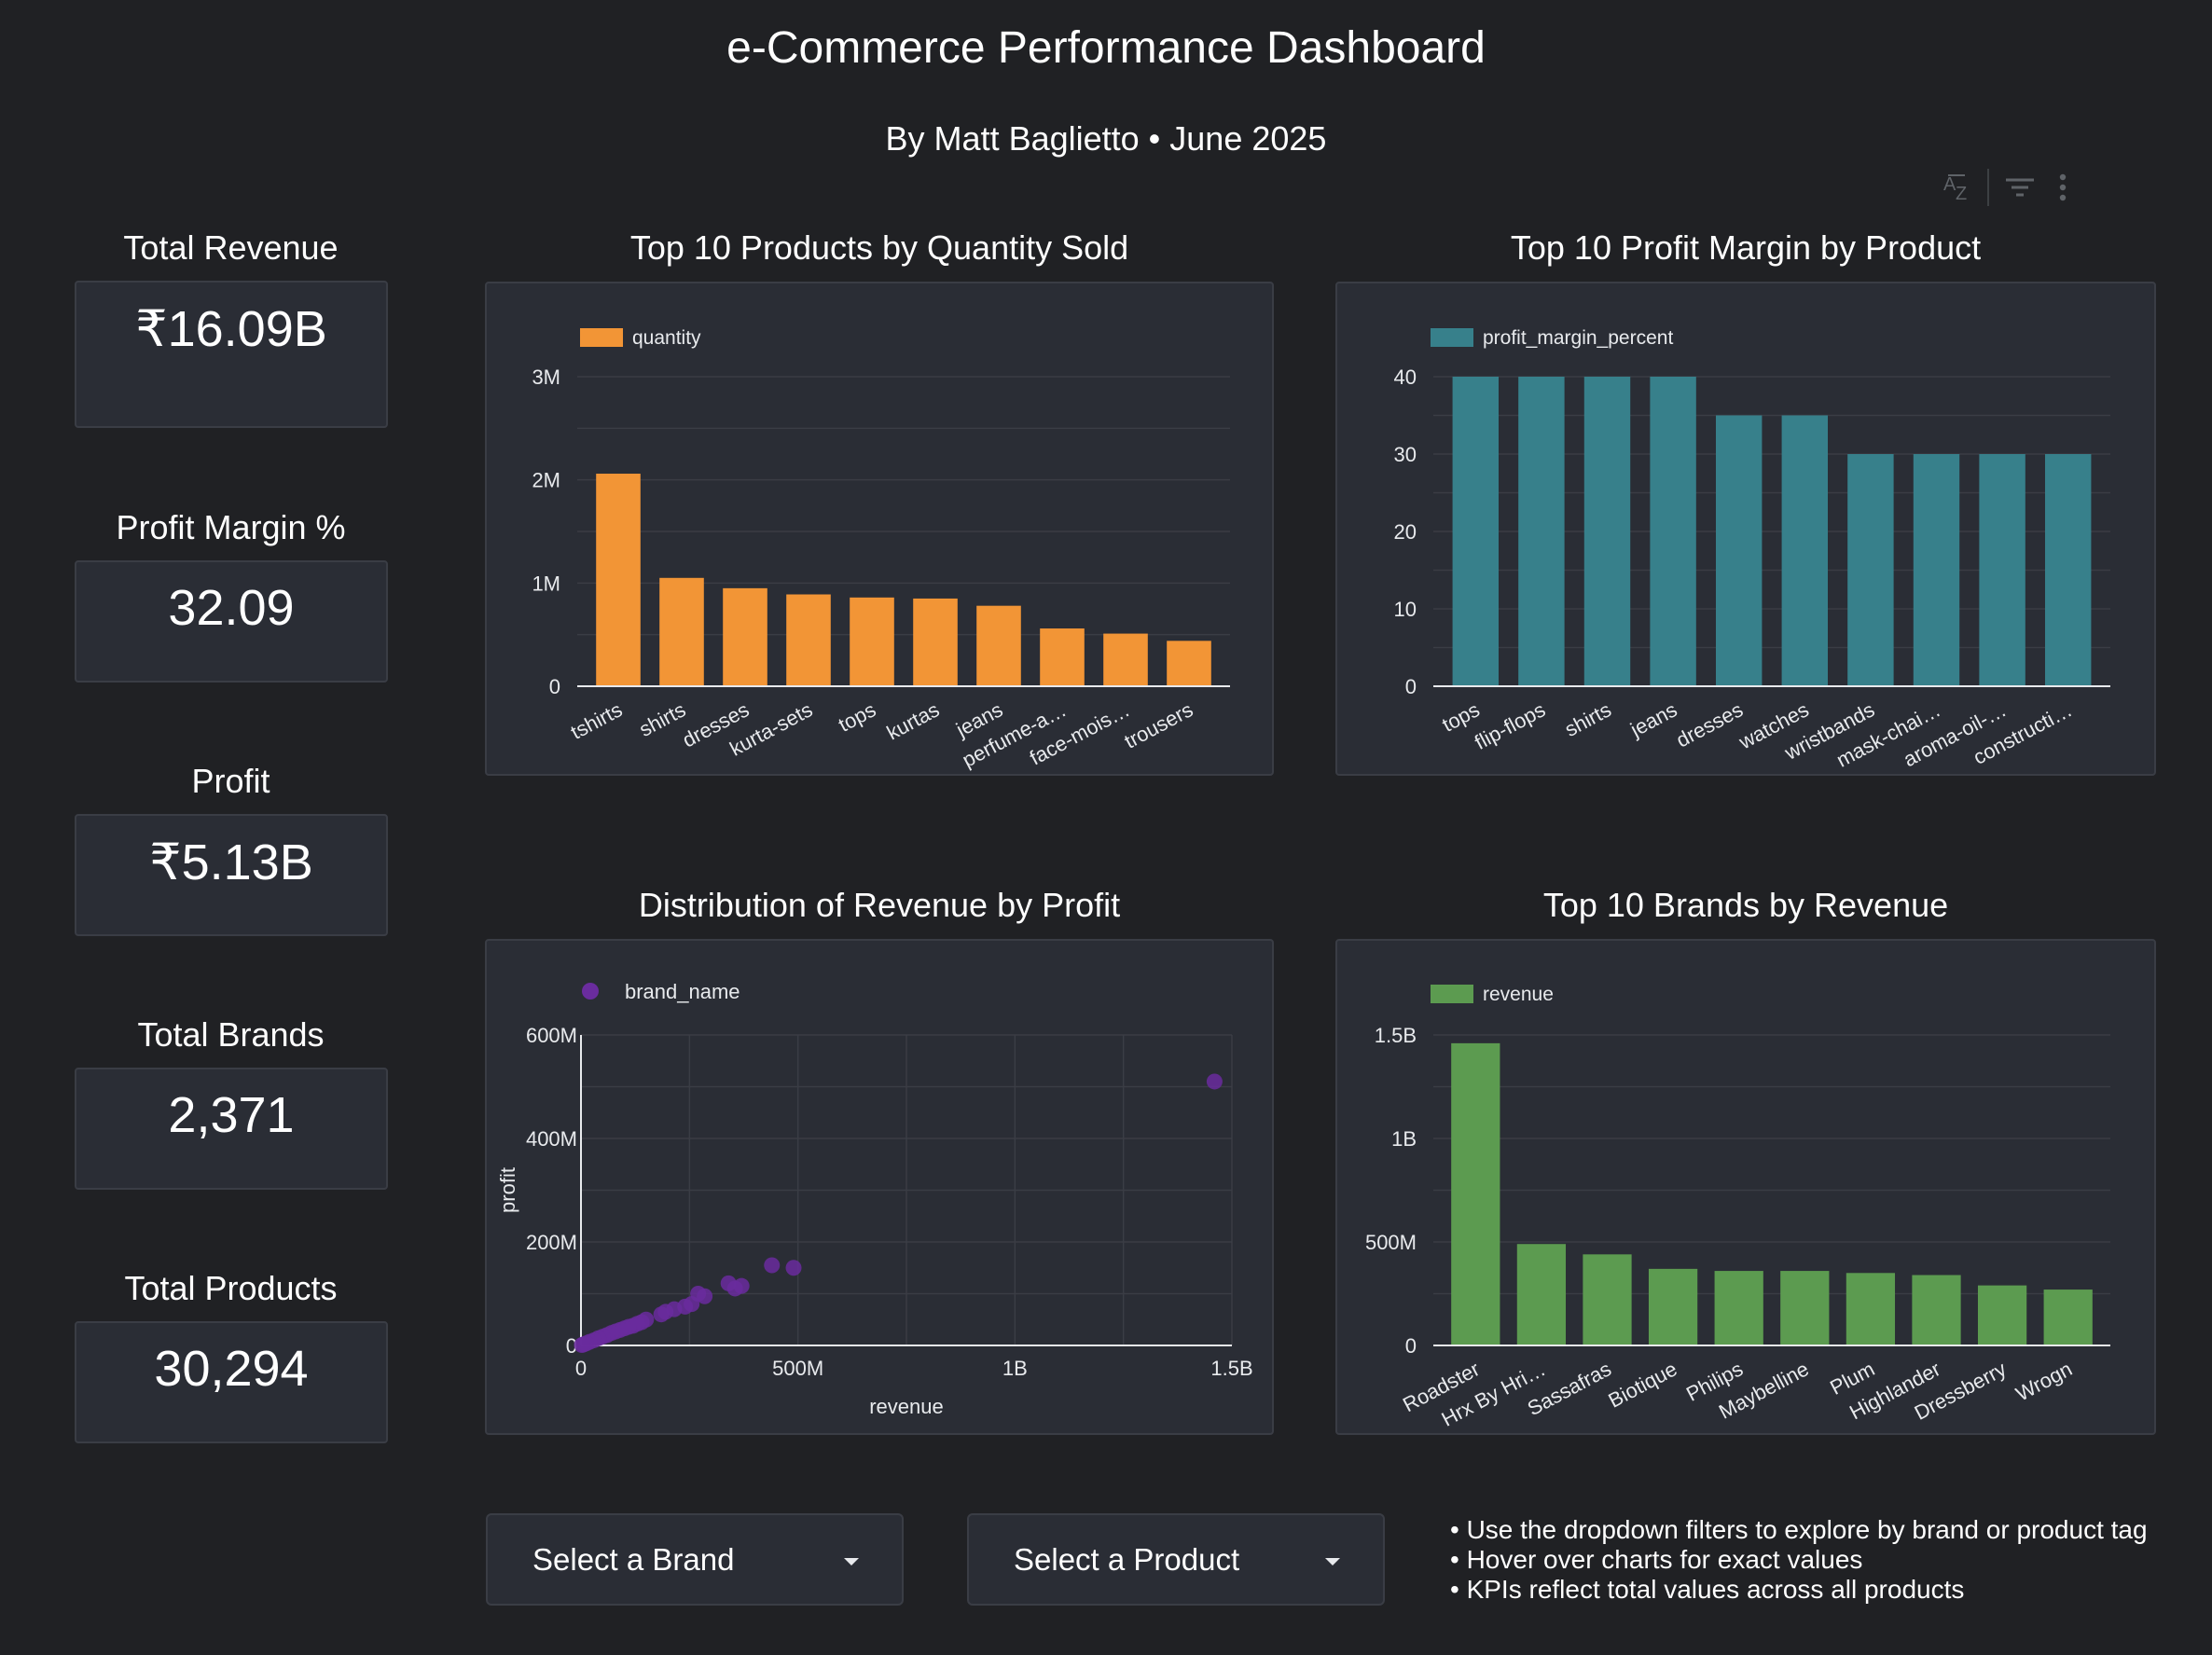 The height and width of the screenshot is (1655, 2212). I want to click on svg-text: A, so click(1949, 184).